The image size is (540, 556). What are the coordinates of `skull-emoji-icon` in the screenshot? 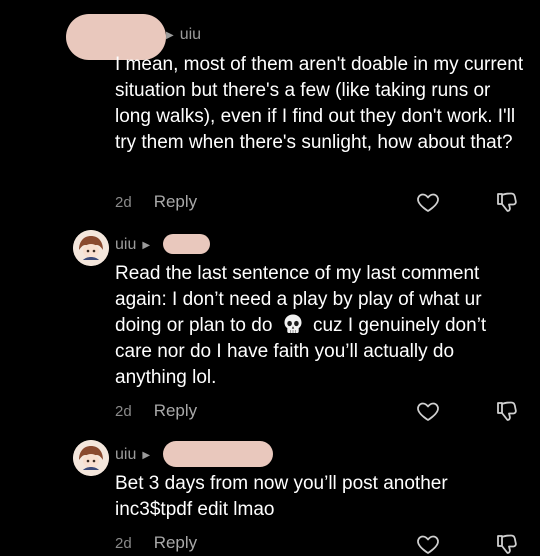 It's located at (293, 323).